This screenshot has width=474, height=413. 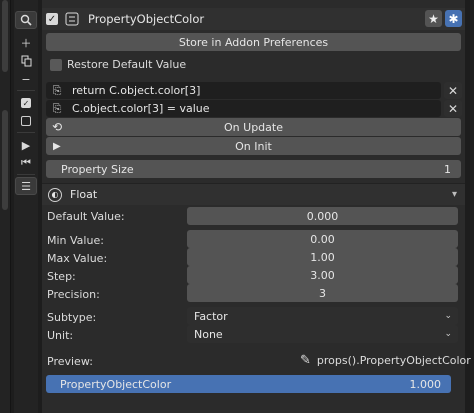 What do you see at coordinates (55, 194) in the screenshot?
I see `float-type-icon: ◐` at bounding box center [55, 194].